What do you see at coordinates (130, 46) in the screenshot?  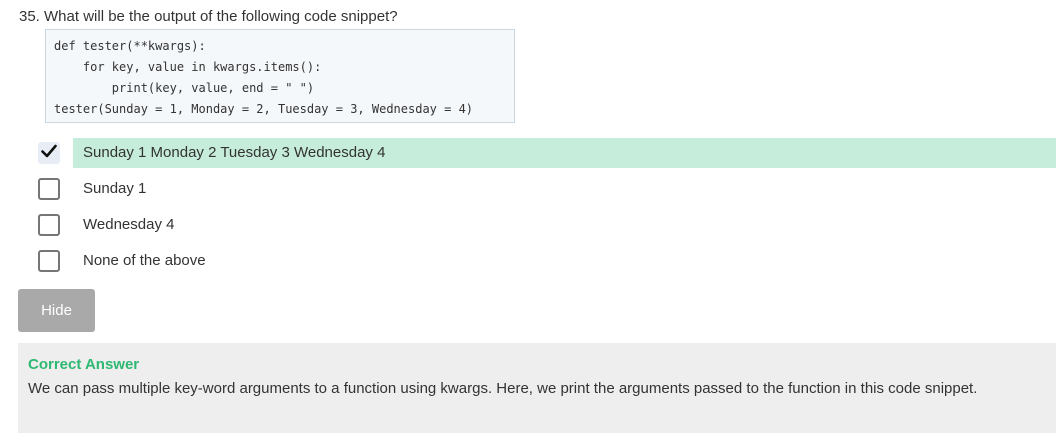 I see `code-line: def tester(**kwargs):` at bounding box center [130, 46].